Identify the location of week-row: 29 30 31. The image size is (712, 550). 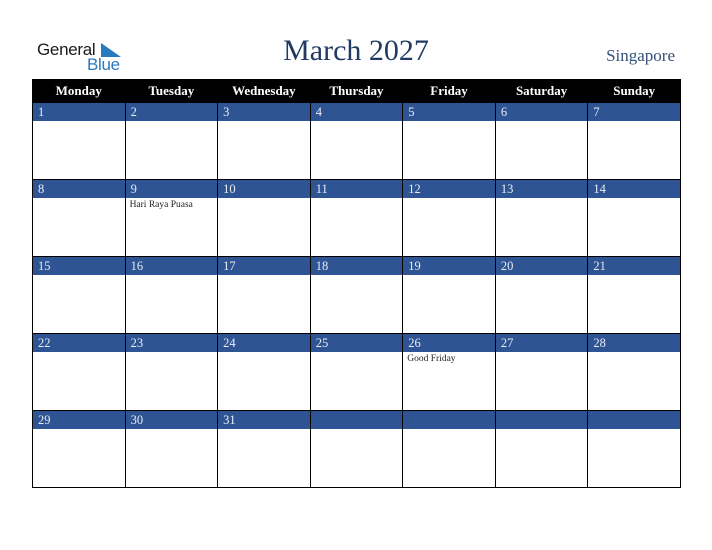
(356, 449).